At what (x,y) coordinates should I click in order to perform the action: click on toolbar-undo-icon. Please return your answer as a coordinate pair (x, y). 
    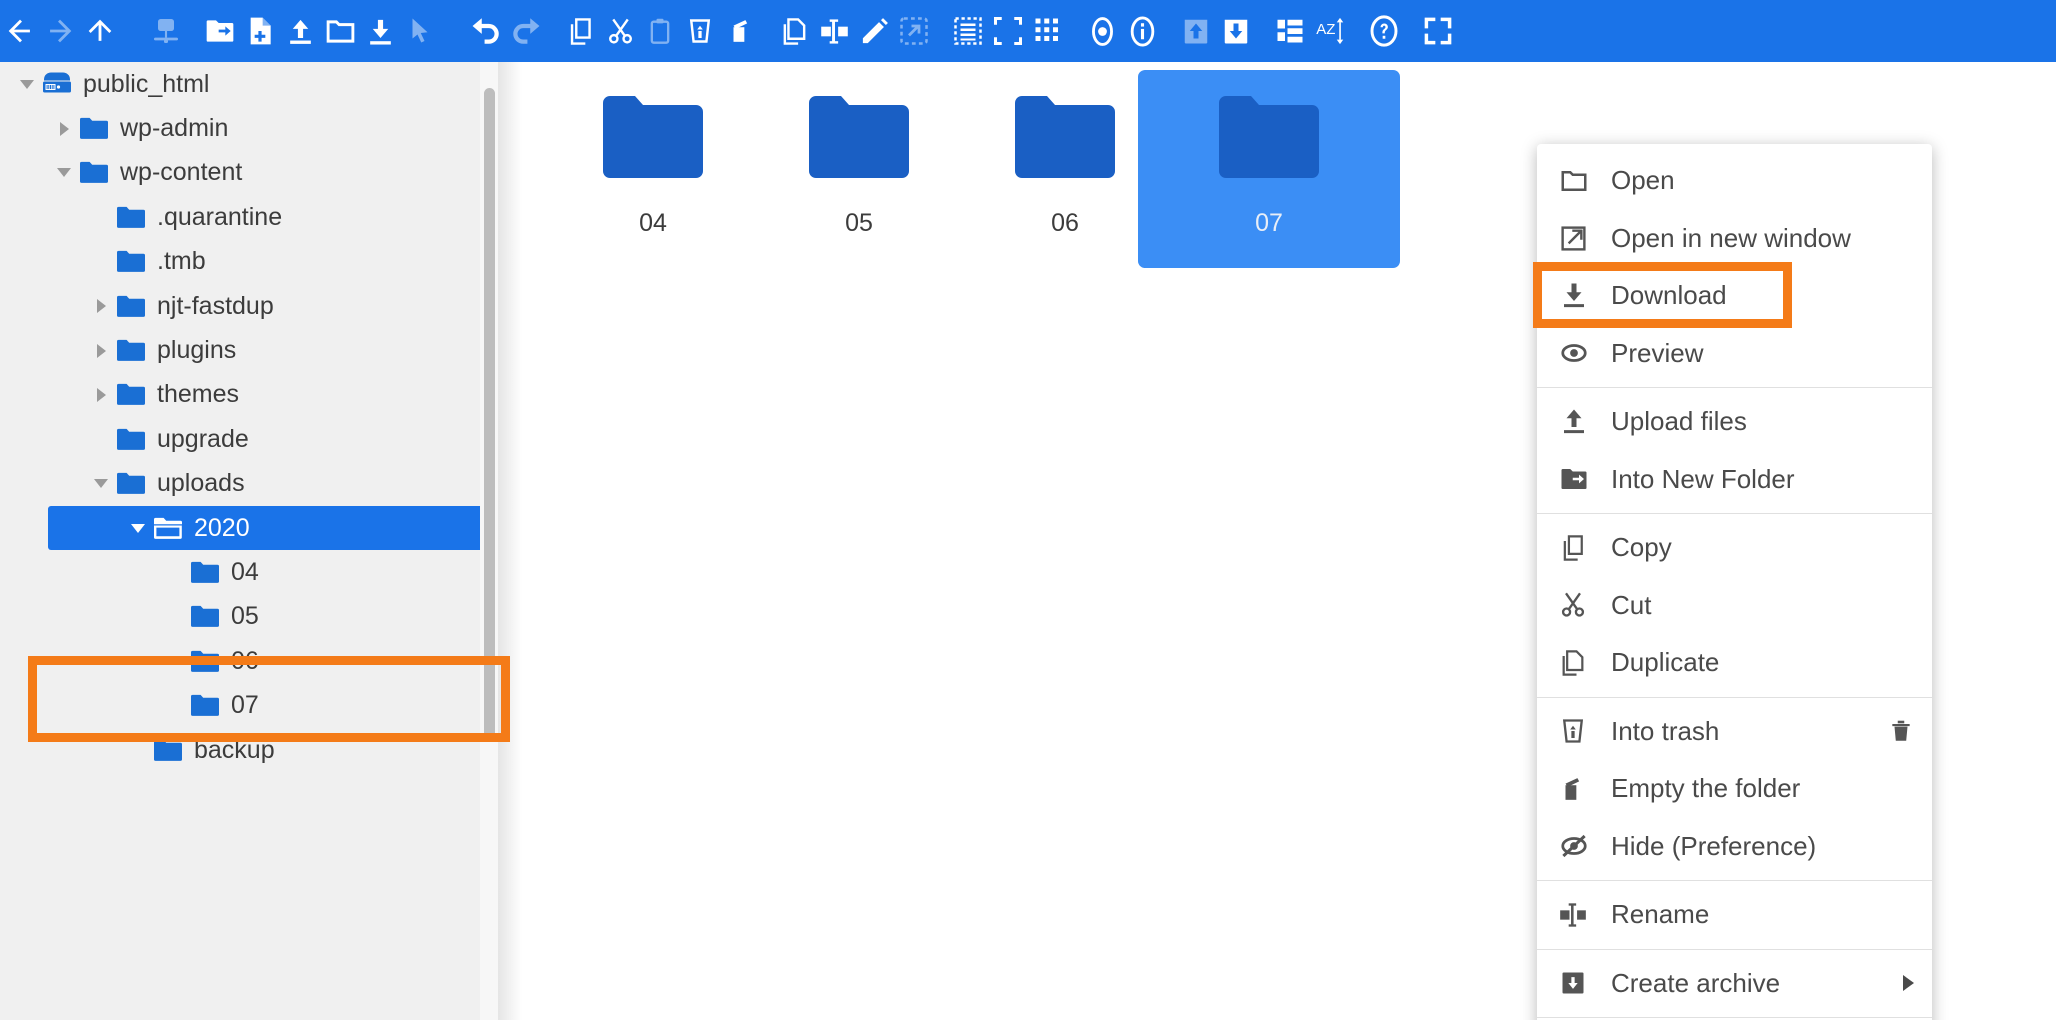
    Looking at the image, I should click on (486, 31).